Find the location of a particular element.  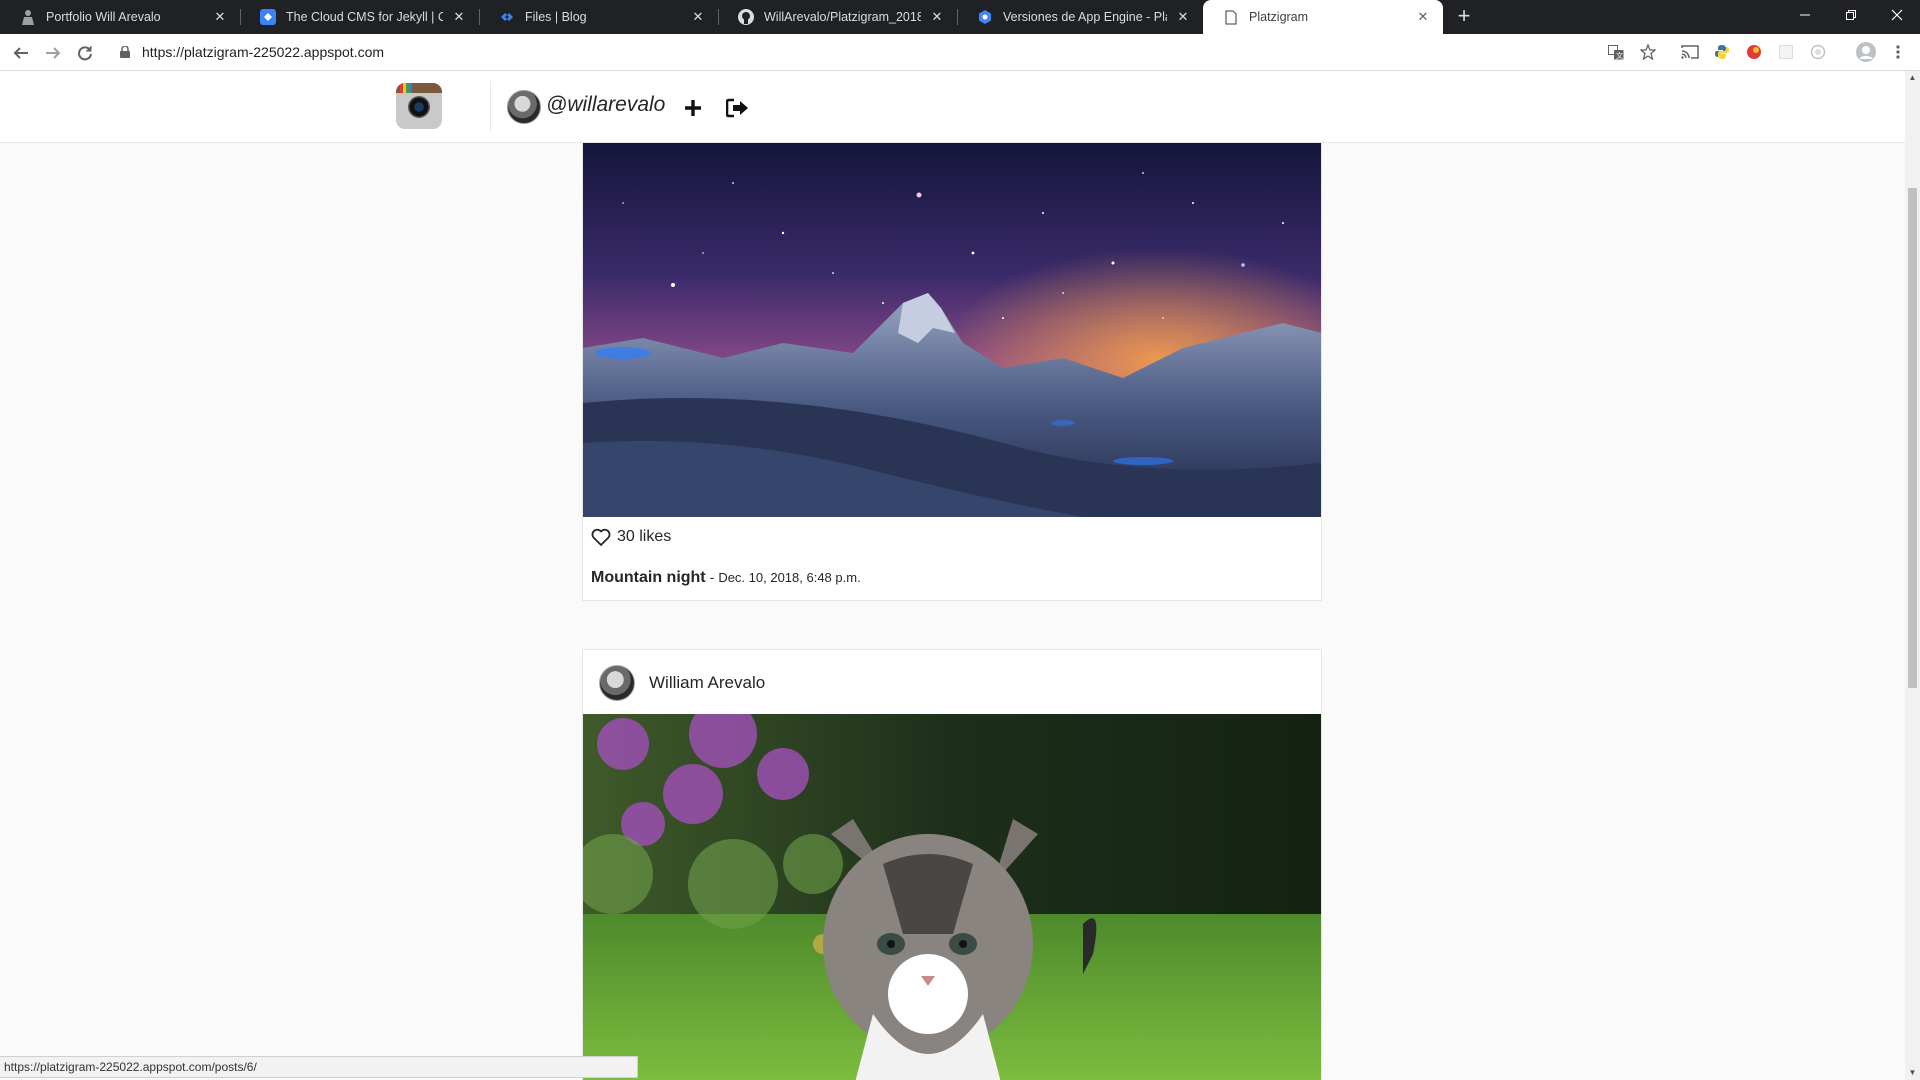

minimize-button is located at coordinates (1805, 15).